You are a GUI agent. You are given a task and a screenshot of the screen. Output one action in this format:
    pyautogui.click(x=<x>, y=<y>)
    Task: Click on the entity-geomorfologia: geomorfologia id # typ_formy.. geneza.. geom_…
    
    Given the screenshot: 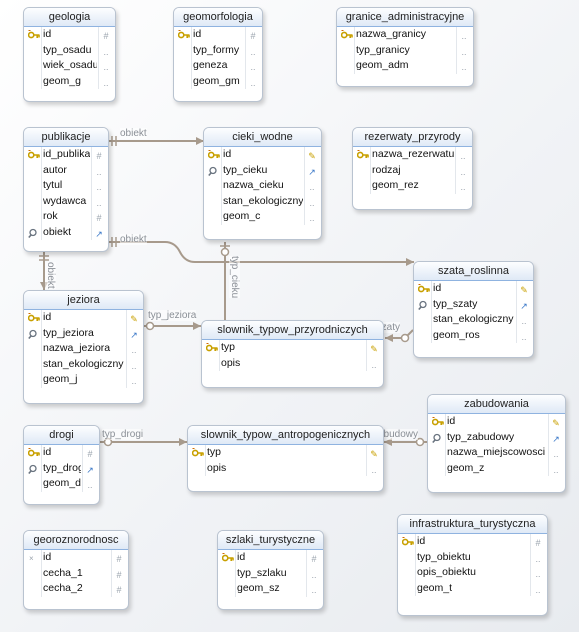 What is the action you would take?
    pyautogui.click(x=218, y=54)
    